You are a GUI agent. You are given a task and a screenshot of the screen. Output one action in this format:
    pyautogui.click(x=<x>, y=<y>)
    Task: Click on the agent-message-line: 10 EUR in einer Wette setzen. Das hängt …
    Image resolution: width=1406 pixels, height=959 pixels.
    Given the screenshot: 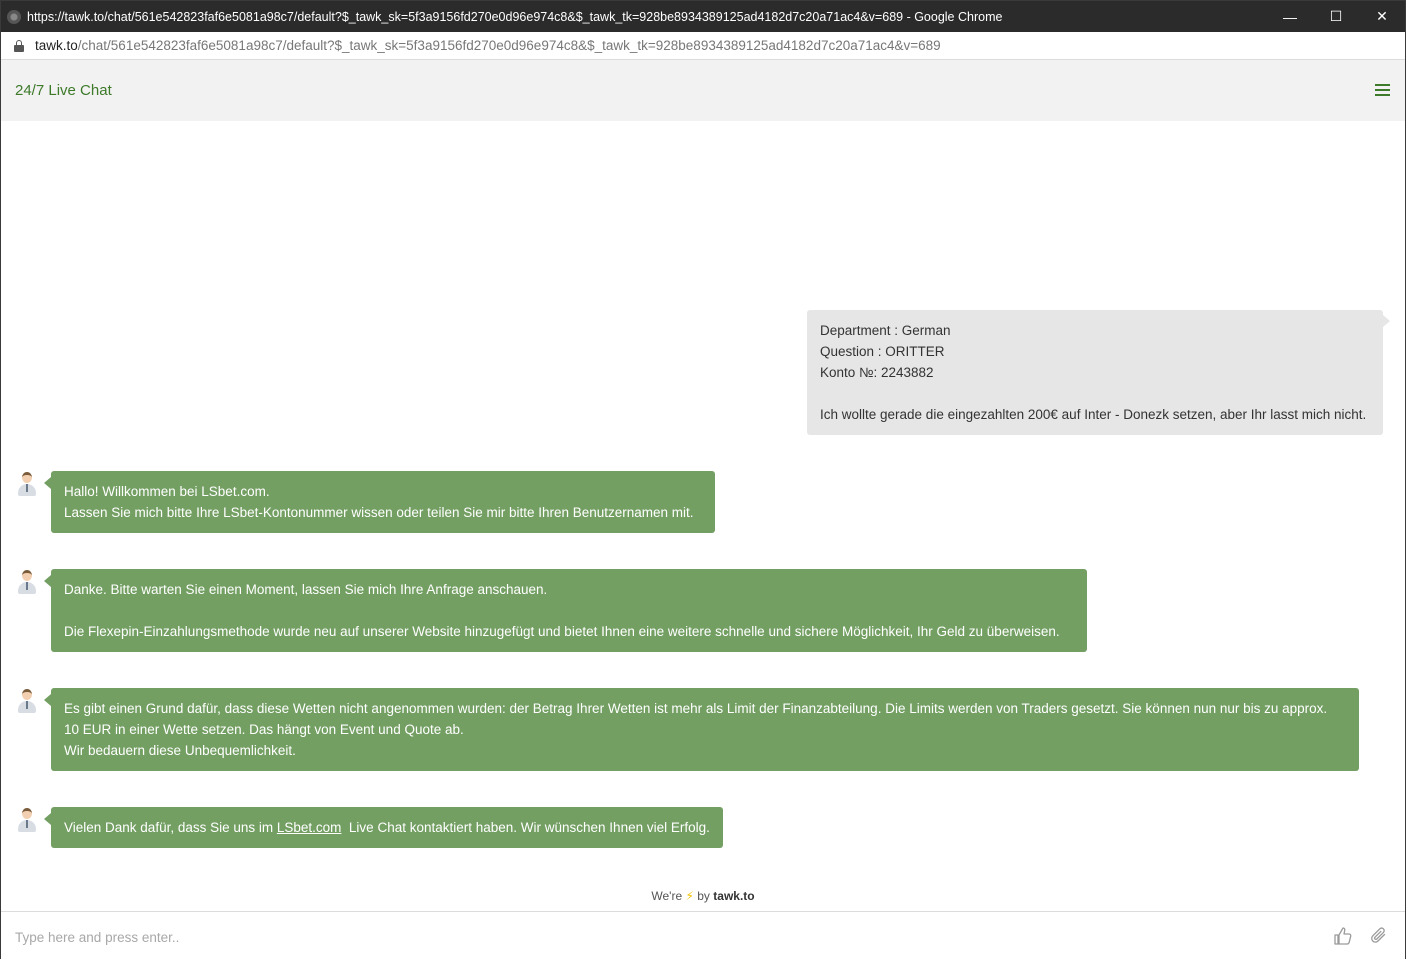 What is the action you would take?
    pyautogui.click(x=264, y=729)
    